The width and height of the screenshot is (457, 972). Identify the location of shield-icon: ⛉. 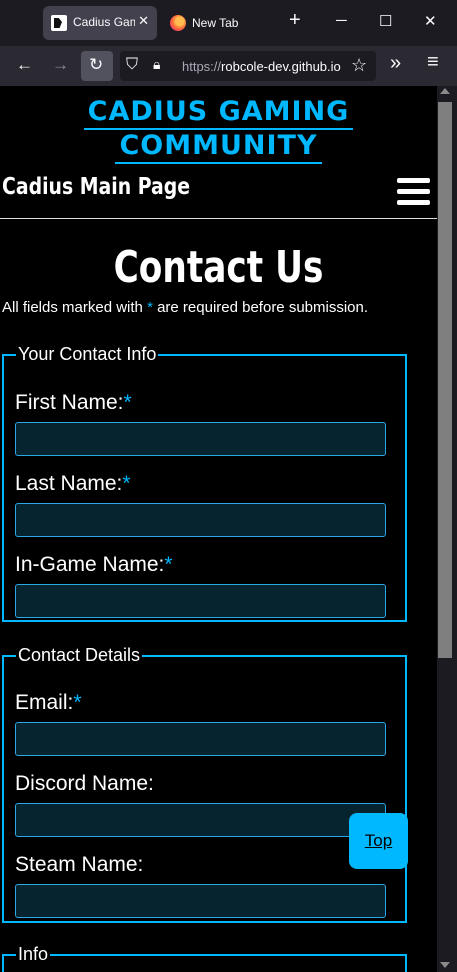
(132, 65).